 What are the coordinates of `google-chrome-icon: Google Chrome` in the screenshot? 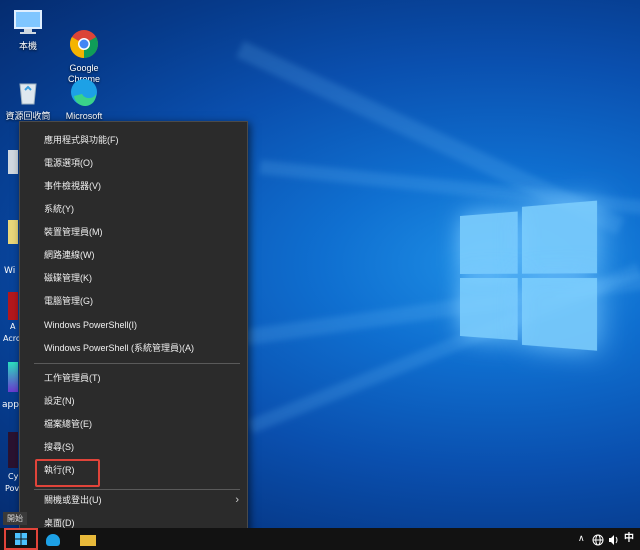 It's located at (84, 45).